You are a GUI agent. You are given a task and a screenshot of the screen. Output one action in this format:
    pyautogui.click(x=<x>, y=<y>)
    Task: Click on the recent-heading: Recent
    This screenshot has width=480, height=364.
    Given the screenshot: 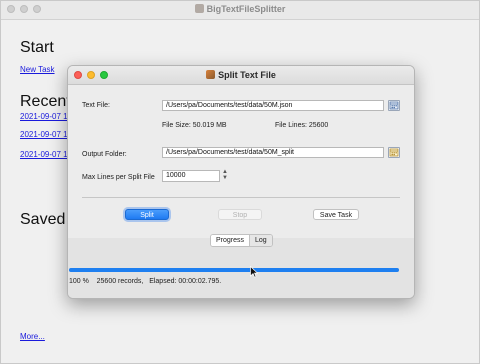 What is the action you would take?
    pyautogui.click(x=45, y=101)
    